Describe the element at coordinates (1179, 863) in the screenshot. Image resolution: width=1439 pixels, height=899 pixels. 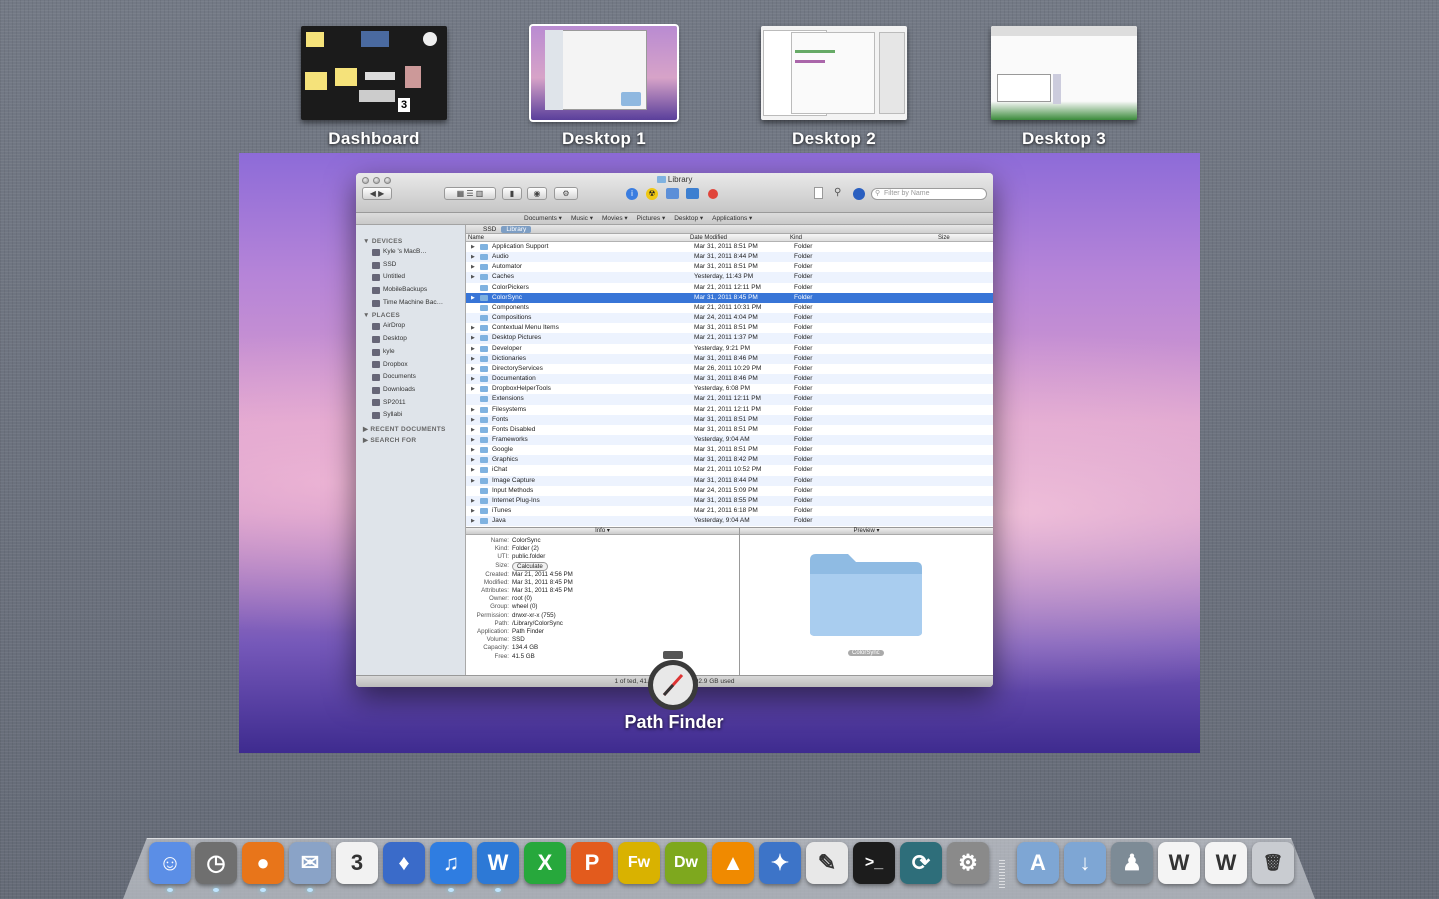
I see `word-document-icon: W` at that location.